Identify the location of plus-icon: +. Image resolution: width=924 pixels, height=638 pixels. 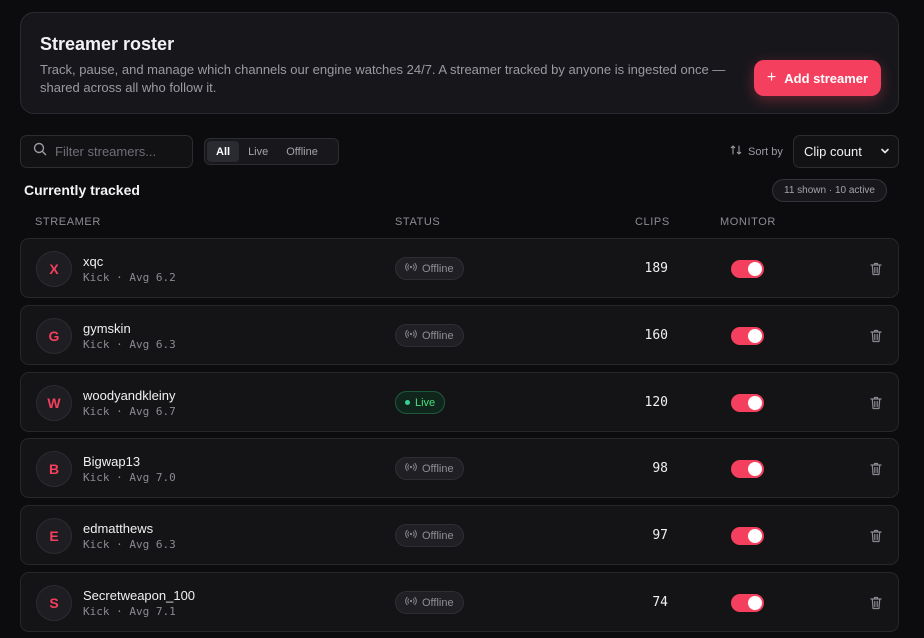
(771, 77).